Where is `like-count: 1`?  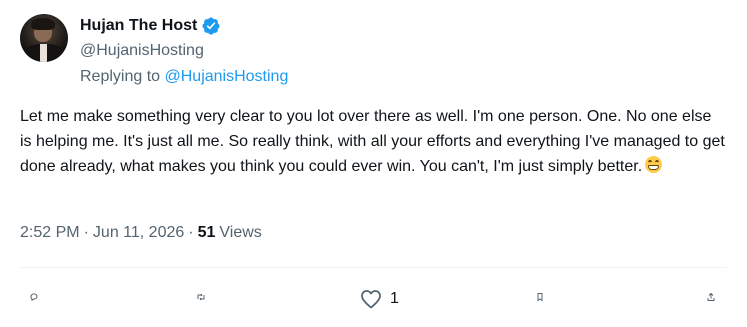 like-count: 1 is located at coordinates (394, 298).